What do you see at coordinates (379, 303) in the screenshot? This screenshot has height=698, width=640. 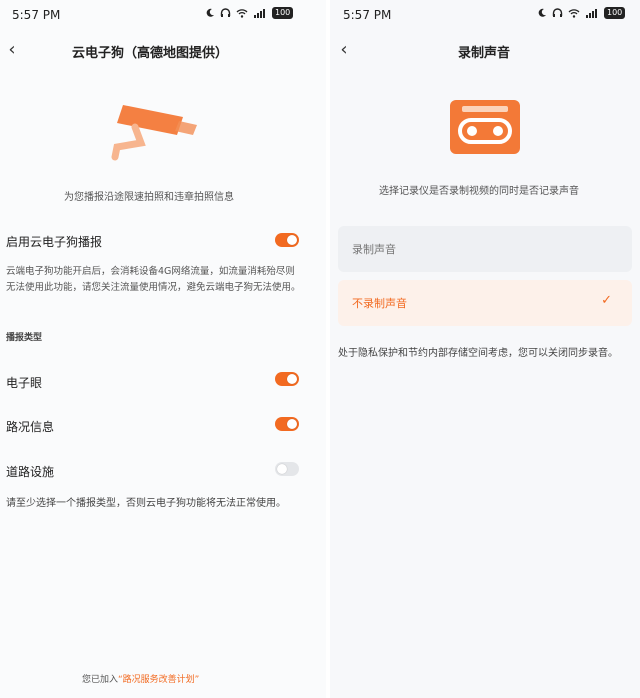 I see `option-label: 不录制声音` at bounding box center [379, 303].